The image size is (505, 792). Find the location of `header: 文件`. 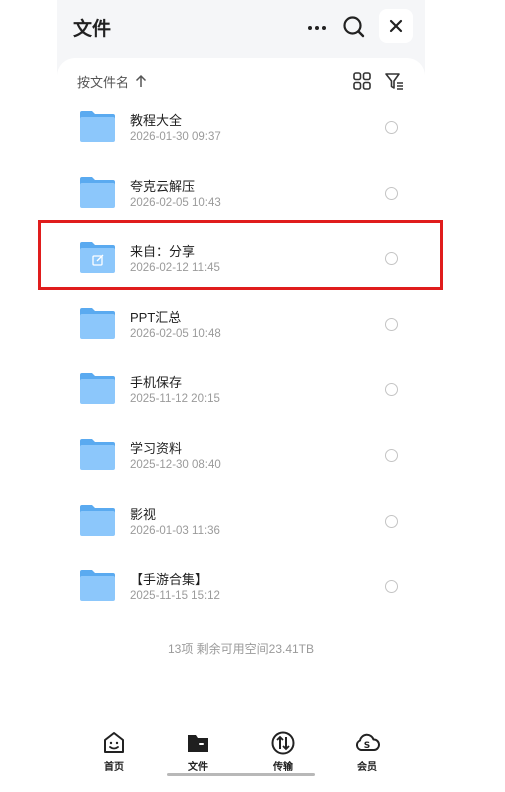

header: 文件 is located at coordinates (241, 28).